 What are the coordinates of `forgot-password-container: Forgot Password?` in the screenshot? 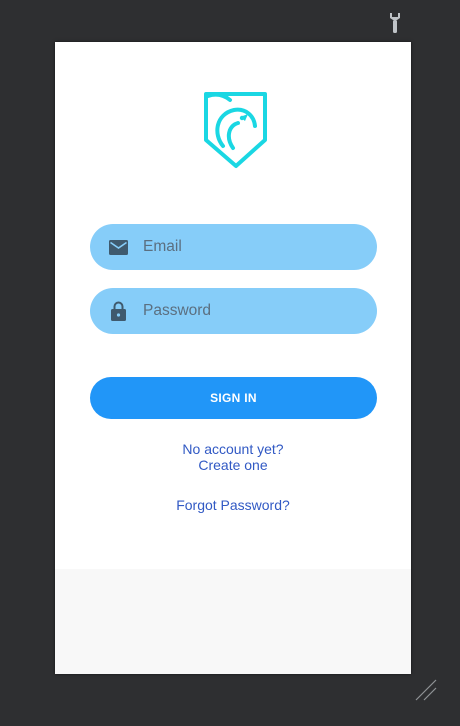 It's located at (233, 505).